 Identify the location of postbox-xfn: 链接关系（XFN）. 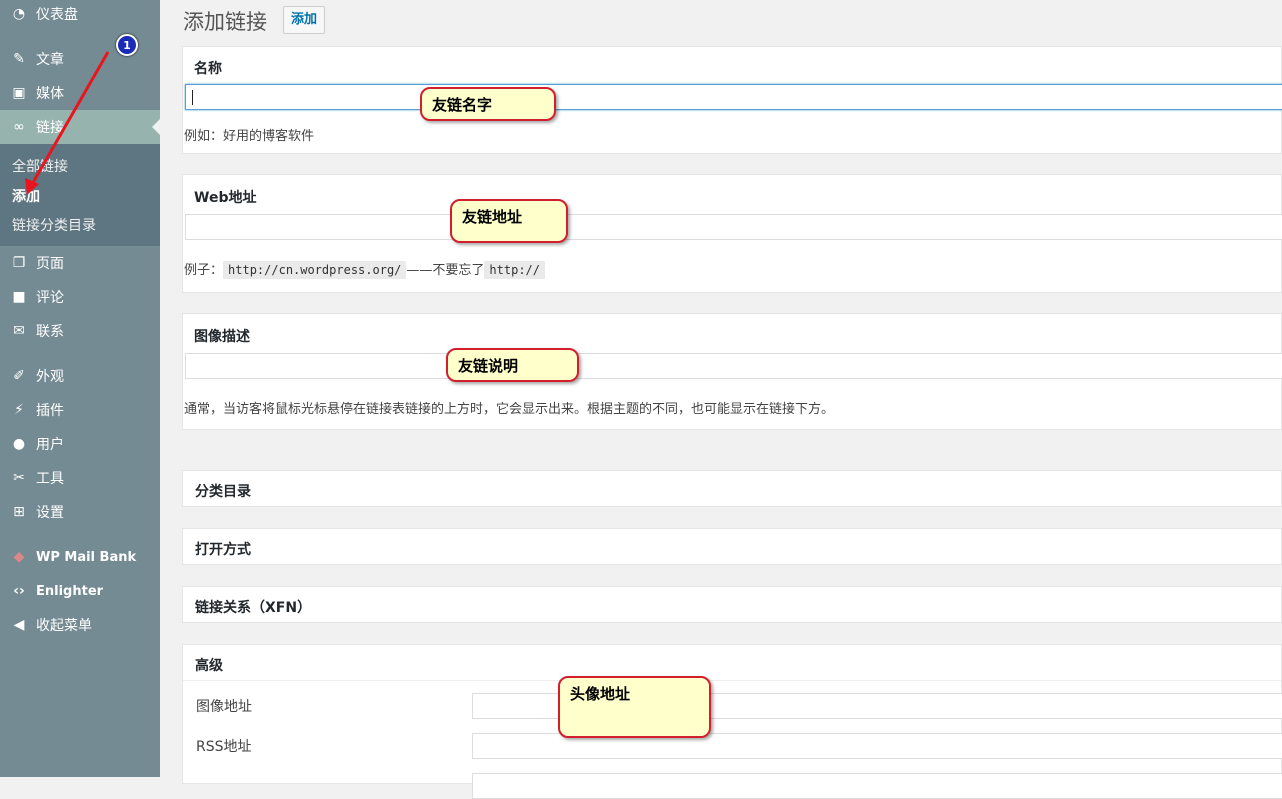
(732, 604).